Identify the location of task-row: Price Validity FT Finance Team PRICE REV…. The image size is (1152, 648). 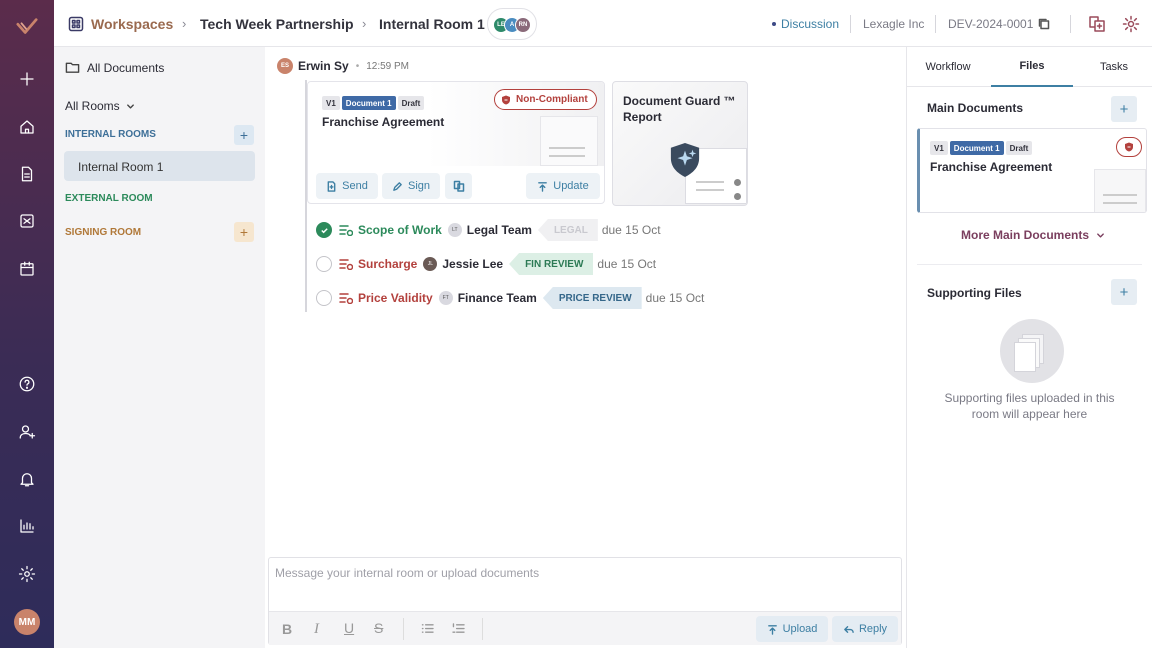
(510, 298).